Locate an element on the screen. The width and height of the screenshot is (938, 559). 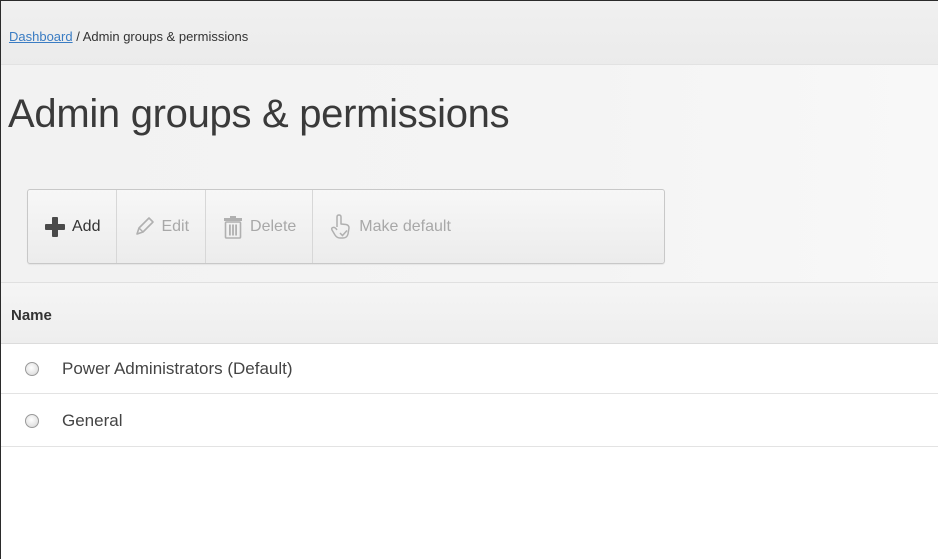
make-default-button: Make default is located at coordinates (390, 226).